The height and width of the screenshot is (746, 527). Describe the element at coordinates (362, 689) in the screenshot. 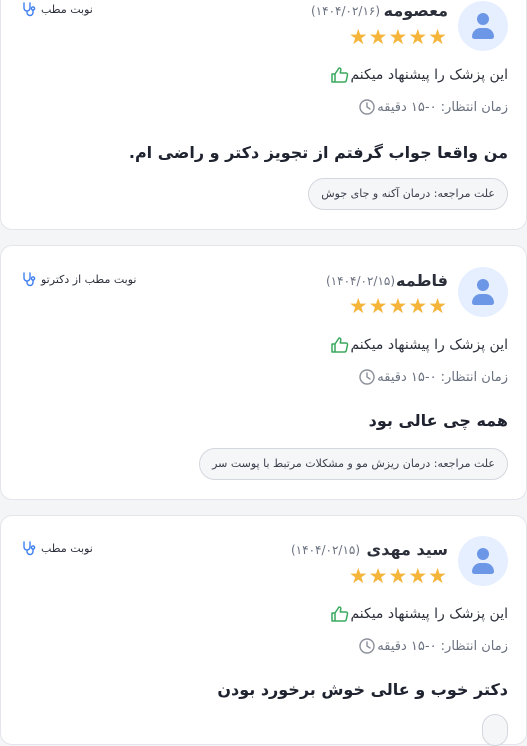

I see `review-comment: دکتر خوب و عالی خوش برخورد بودن` at that location.